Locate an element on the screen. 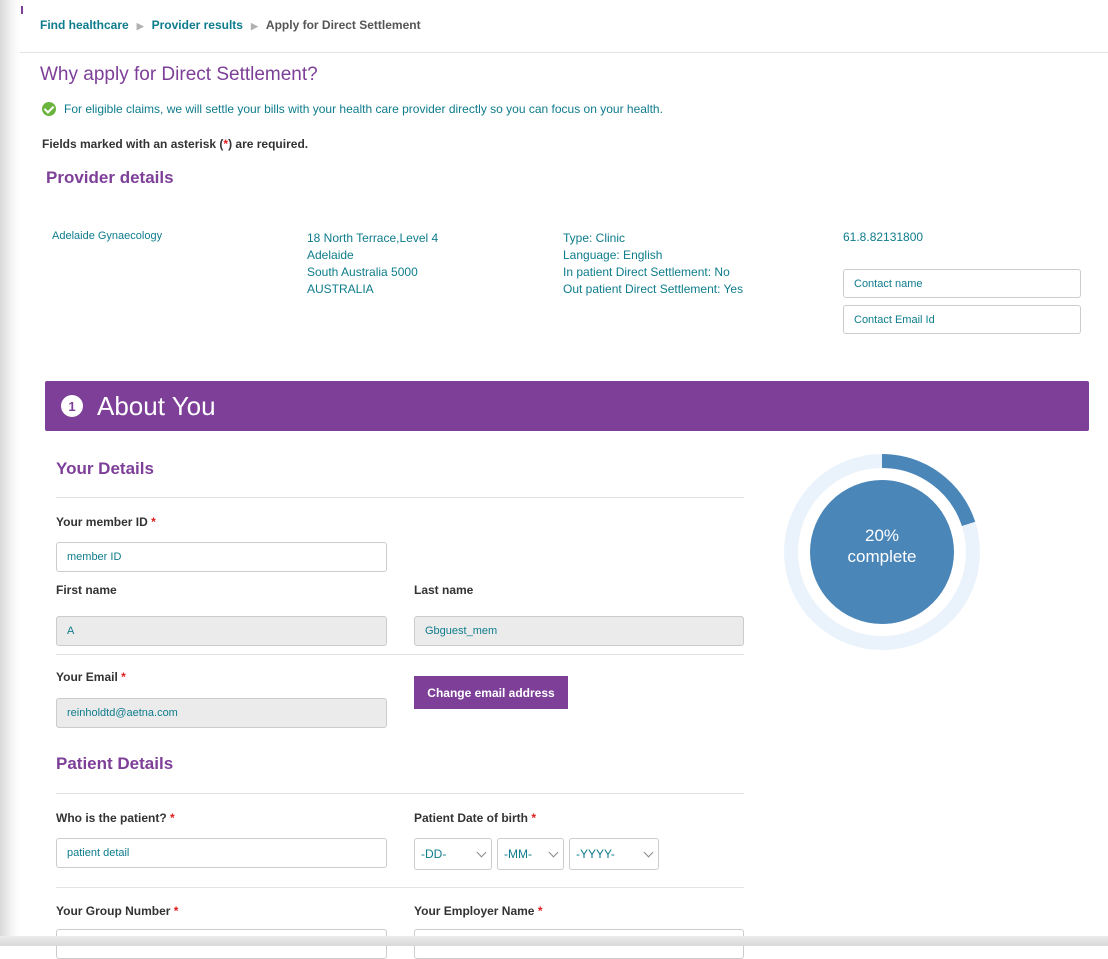 The image size is (1108, 959). group-number-label: Your Group Number * is located at coordinates (117, 911).